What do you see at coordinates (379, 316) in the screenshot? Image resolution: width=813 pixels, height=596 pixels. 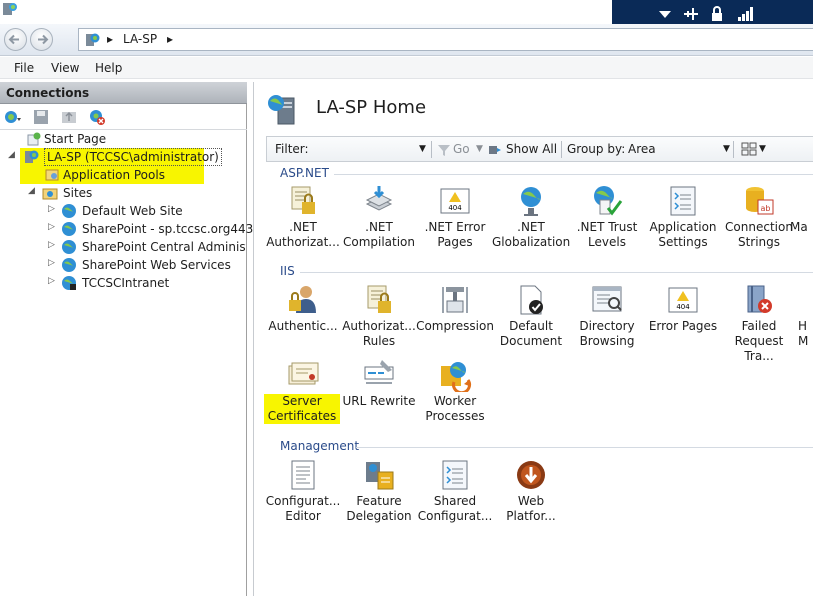 I see `feature-authorization-rules: Authorizat... Rules` at bounding box center [379, 316].